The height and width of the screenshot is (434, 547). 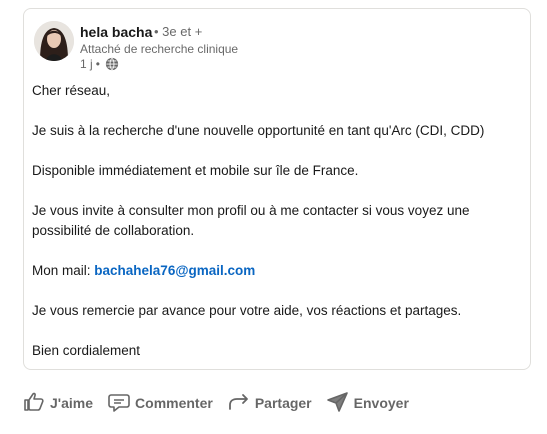 I want to click on share-label: Partager, so click(x=283, y=403).